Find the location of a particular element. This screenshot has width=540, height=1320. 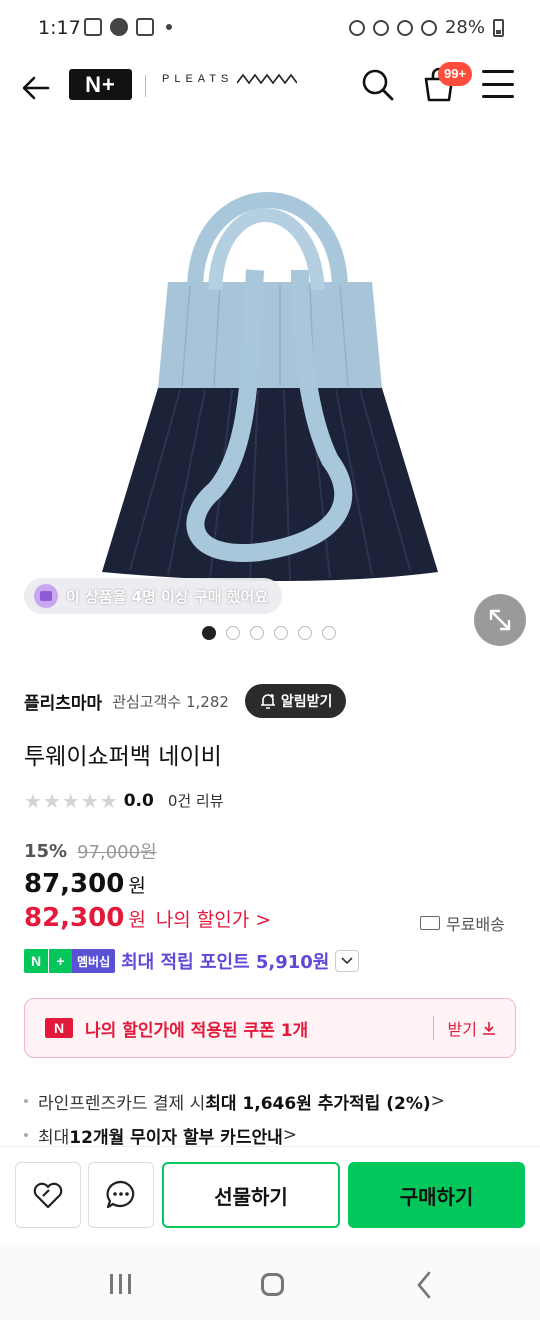

rating-stars: ★ ★ ★ ★ ★ is located at coordinates (71, 801).